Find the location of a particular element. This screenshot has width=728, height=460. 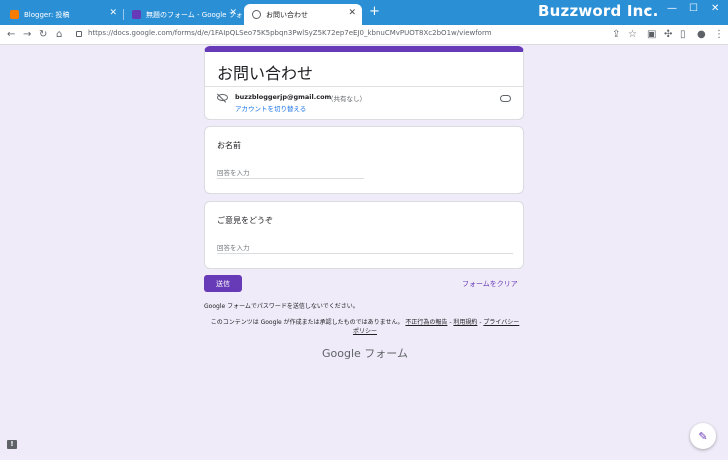

tab-blogger: Blogger: 投稿 ✕ is located at coordinates (63, 14).